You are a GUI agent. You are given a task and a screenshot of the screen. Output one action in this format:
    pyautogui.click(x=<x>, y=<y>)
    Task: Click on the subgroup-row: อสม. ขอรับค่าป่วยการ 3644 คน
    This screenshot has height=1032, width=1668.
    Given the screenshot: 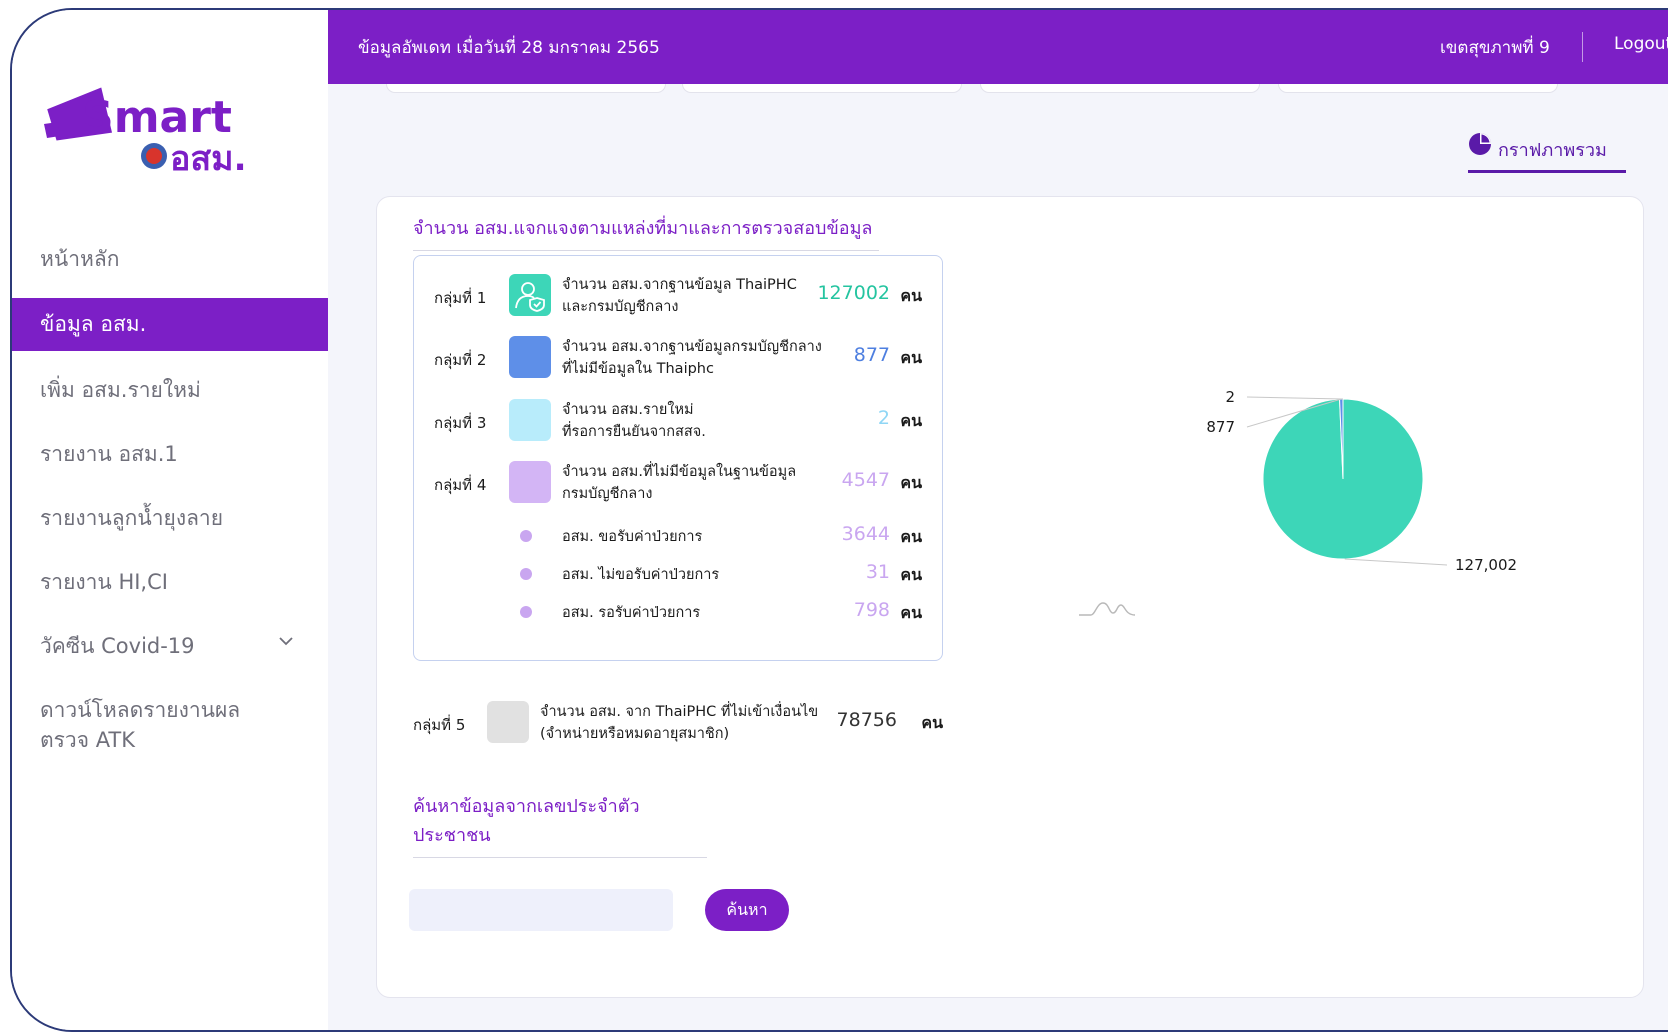 What is the action you would take?
    pyautogui.click(x=678, y=535)
    